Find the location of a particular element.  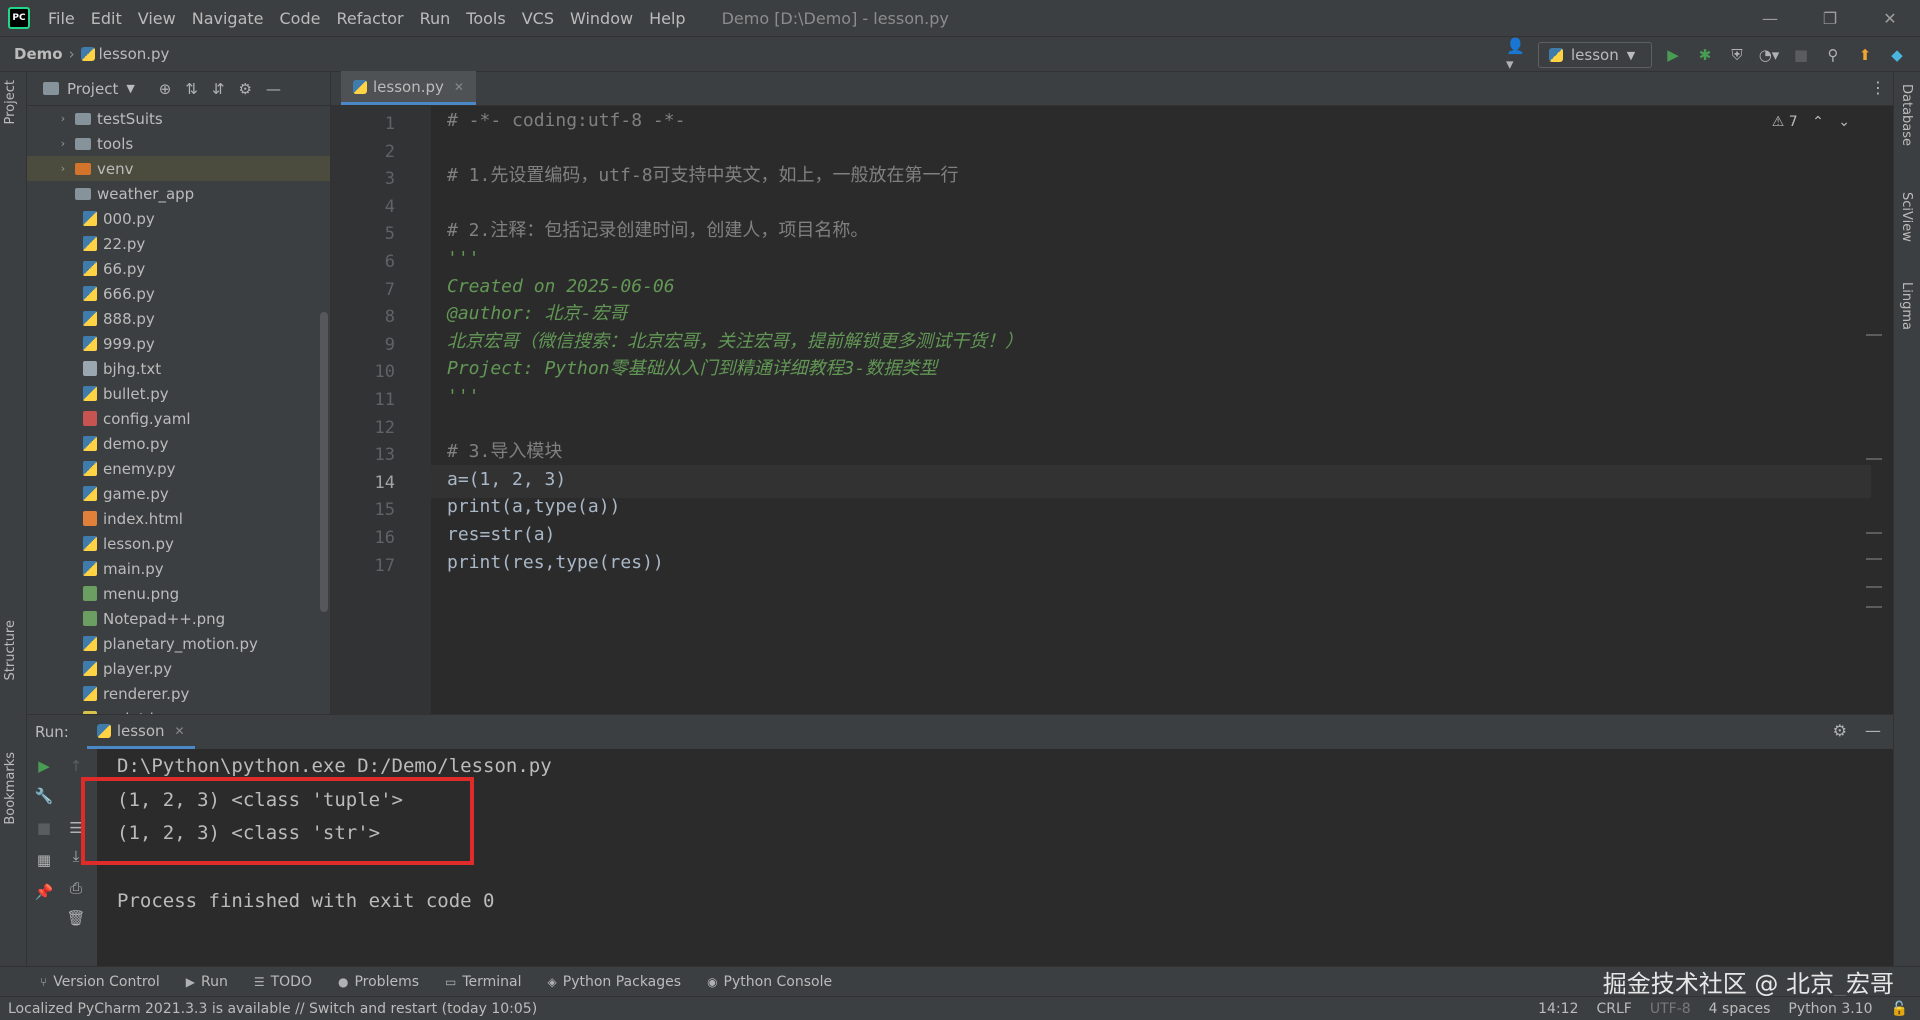

pin-icon: 📌 is located at coordinates (44, 892).